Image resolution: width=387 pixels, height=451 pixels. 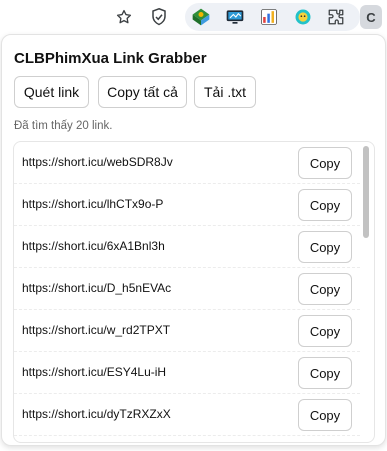 I want to click on link-url: https://short.icu/w_rd2TPXT, so click(x=96, y=330).